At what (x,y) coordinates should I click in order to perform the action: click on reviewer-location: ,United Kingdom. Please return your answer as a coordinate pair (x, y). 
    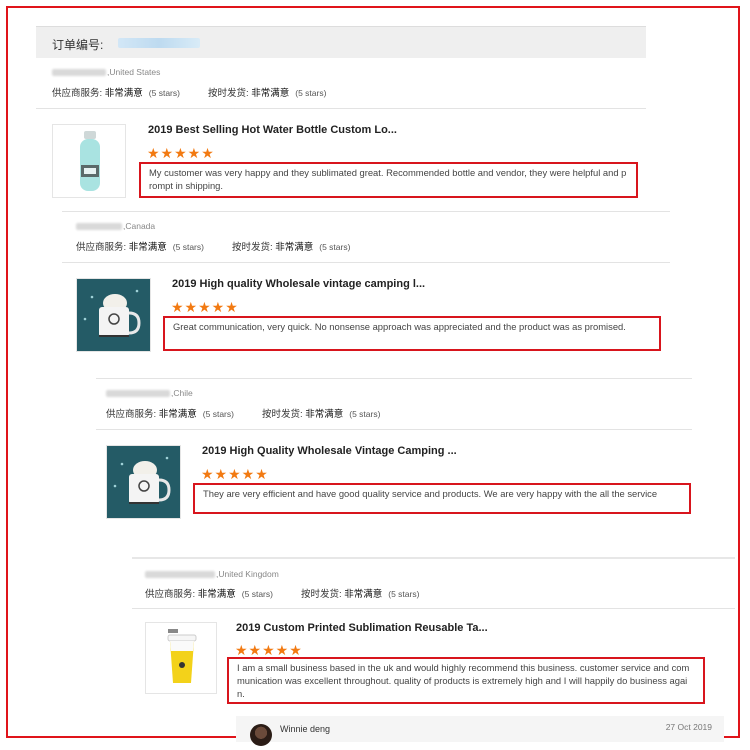
    Looking at the image, I should click on (212, 574).